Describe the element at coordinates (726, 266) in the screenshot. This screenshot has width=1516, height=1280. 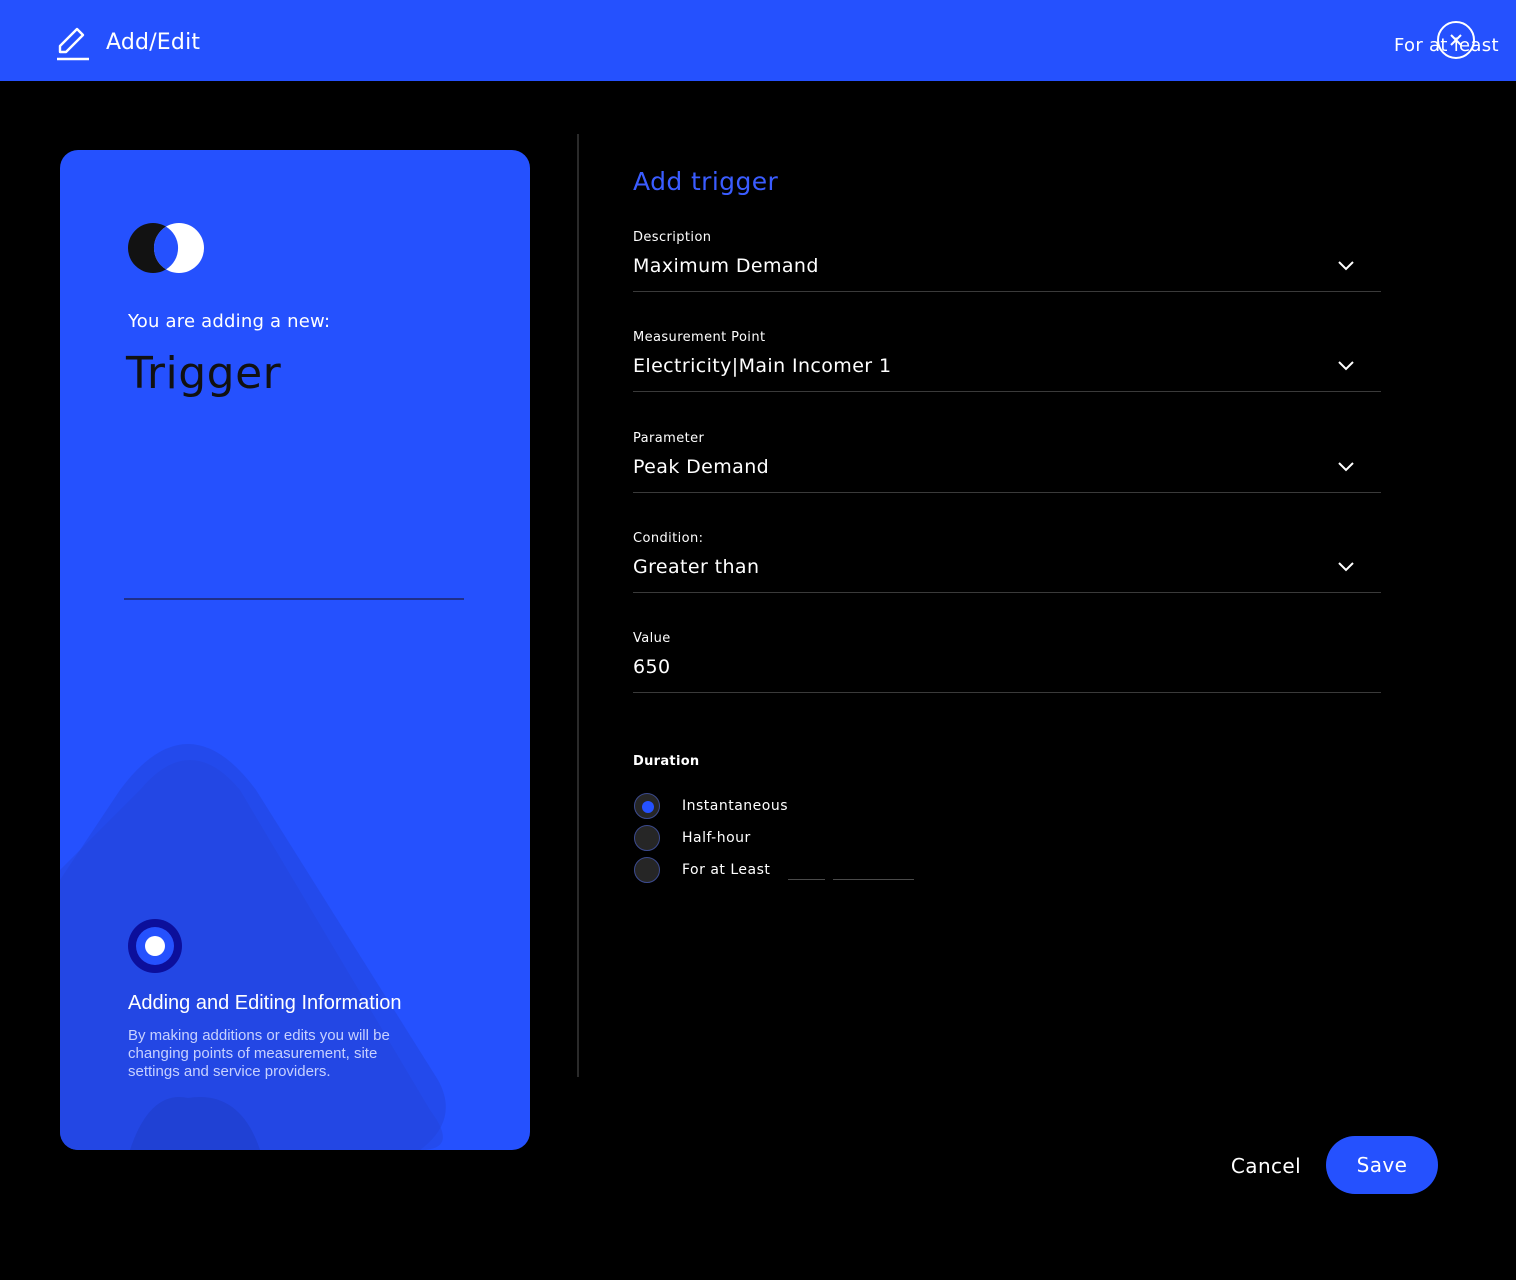
I see `field-value: Maximum Demand` at that location.